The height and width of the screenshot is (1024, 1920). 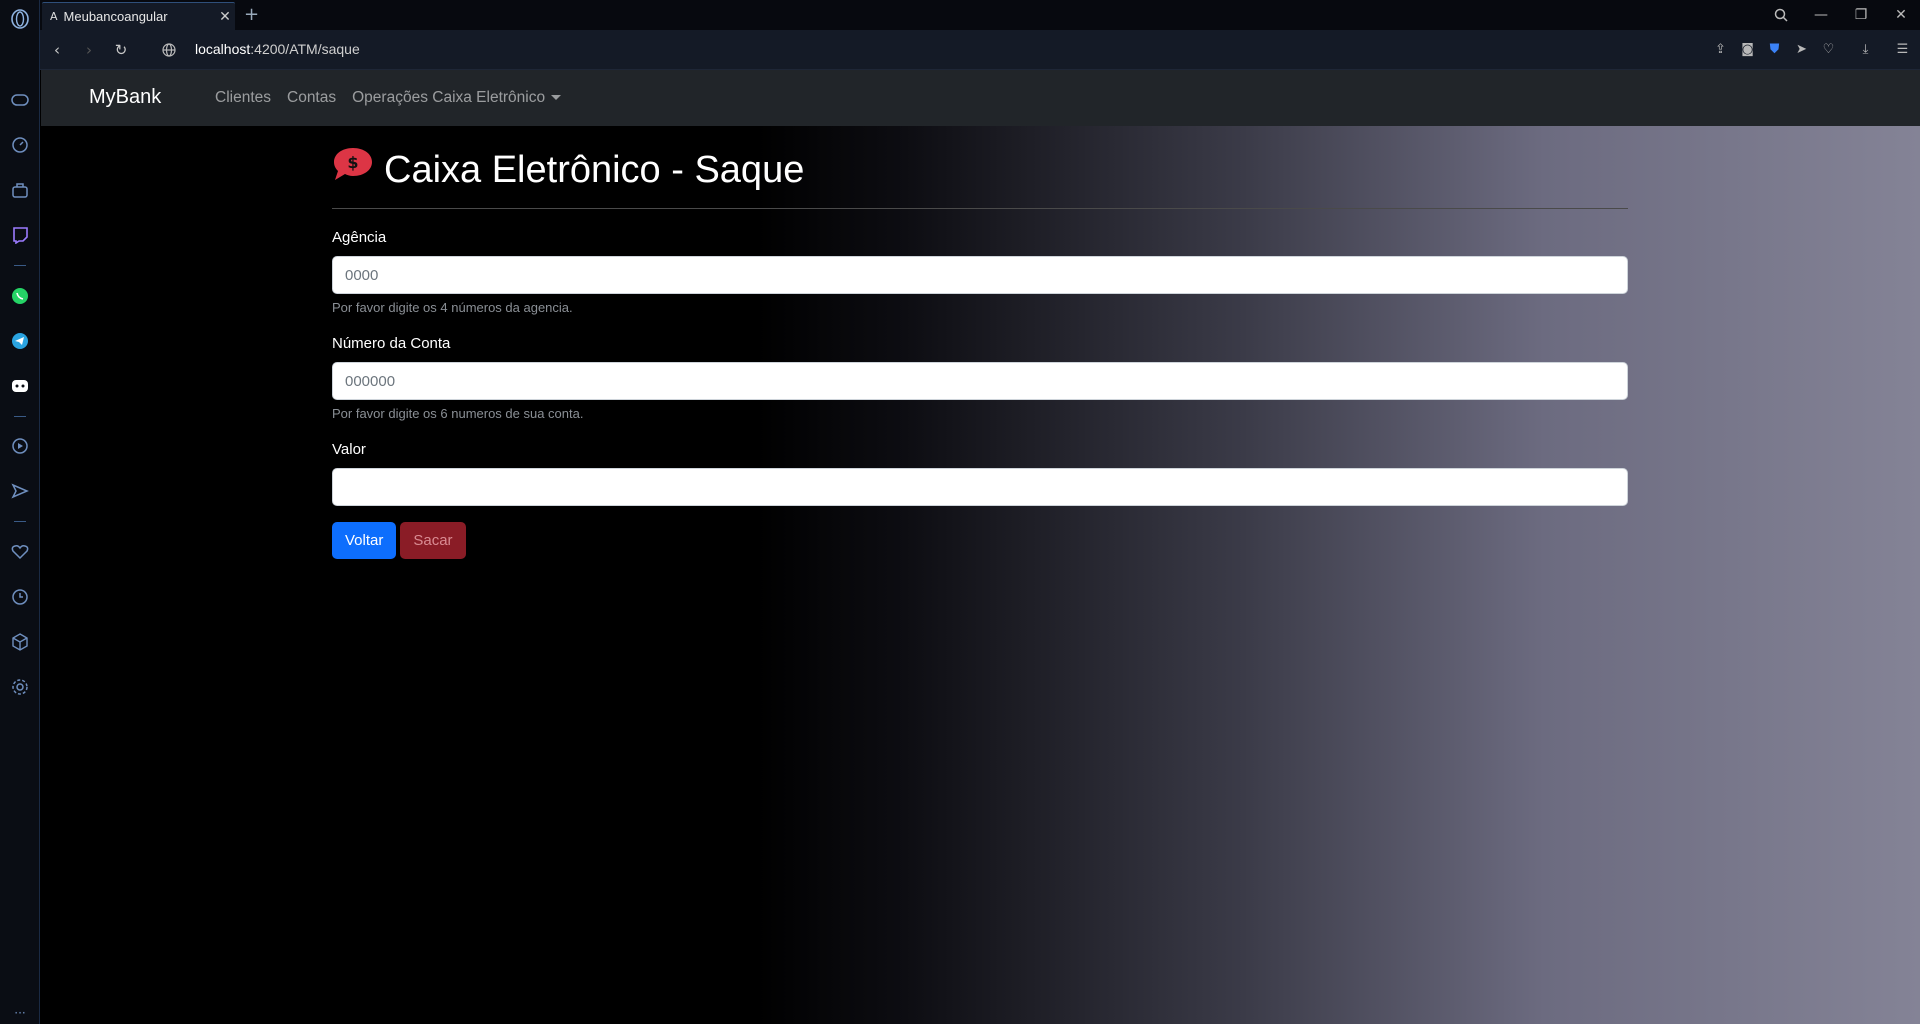 I want to click on globe-icon, so click(x=169, y=50).